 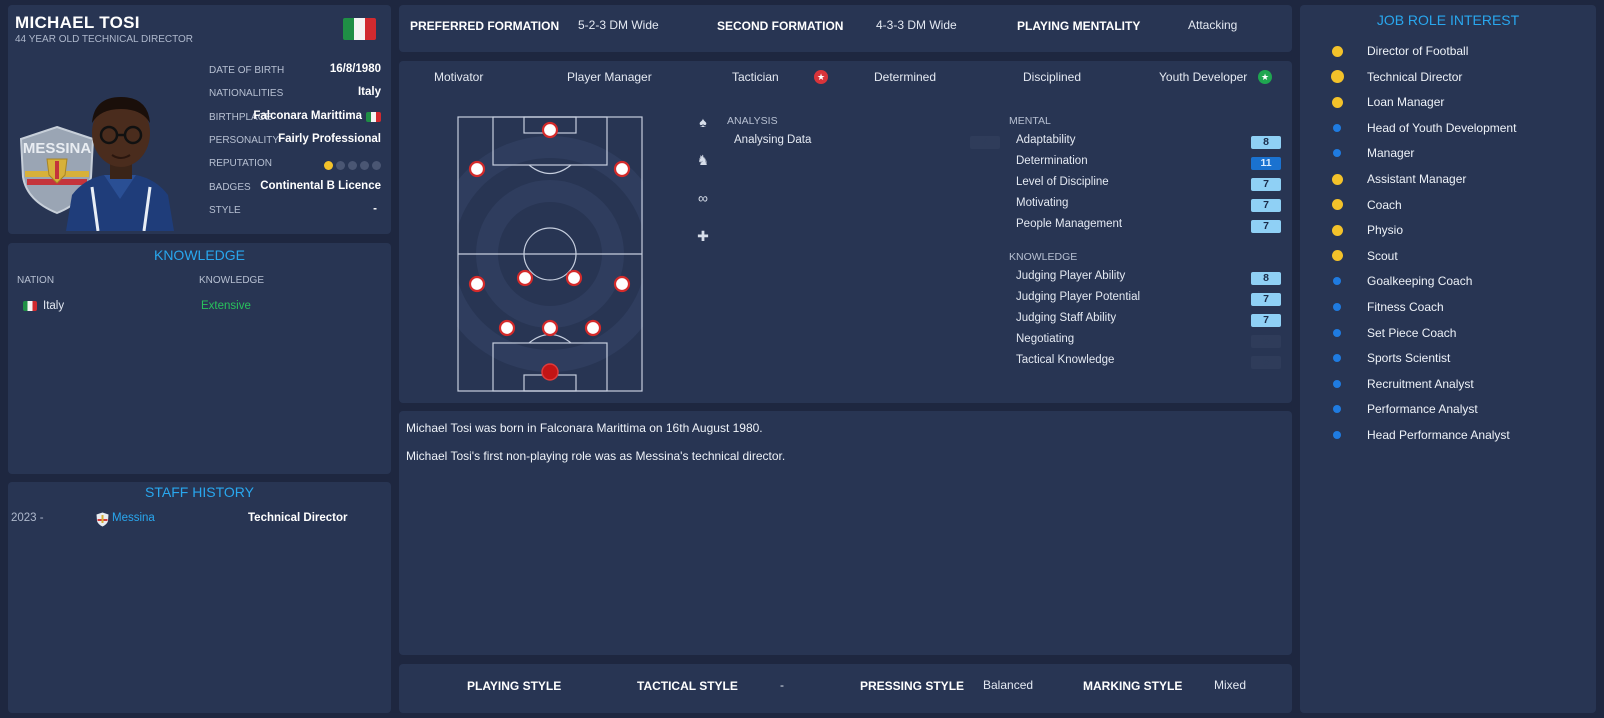 I want to click on job-role-item: Set Piece Coach, so click(x=1448, y=333).